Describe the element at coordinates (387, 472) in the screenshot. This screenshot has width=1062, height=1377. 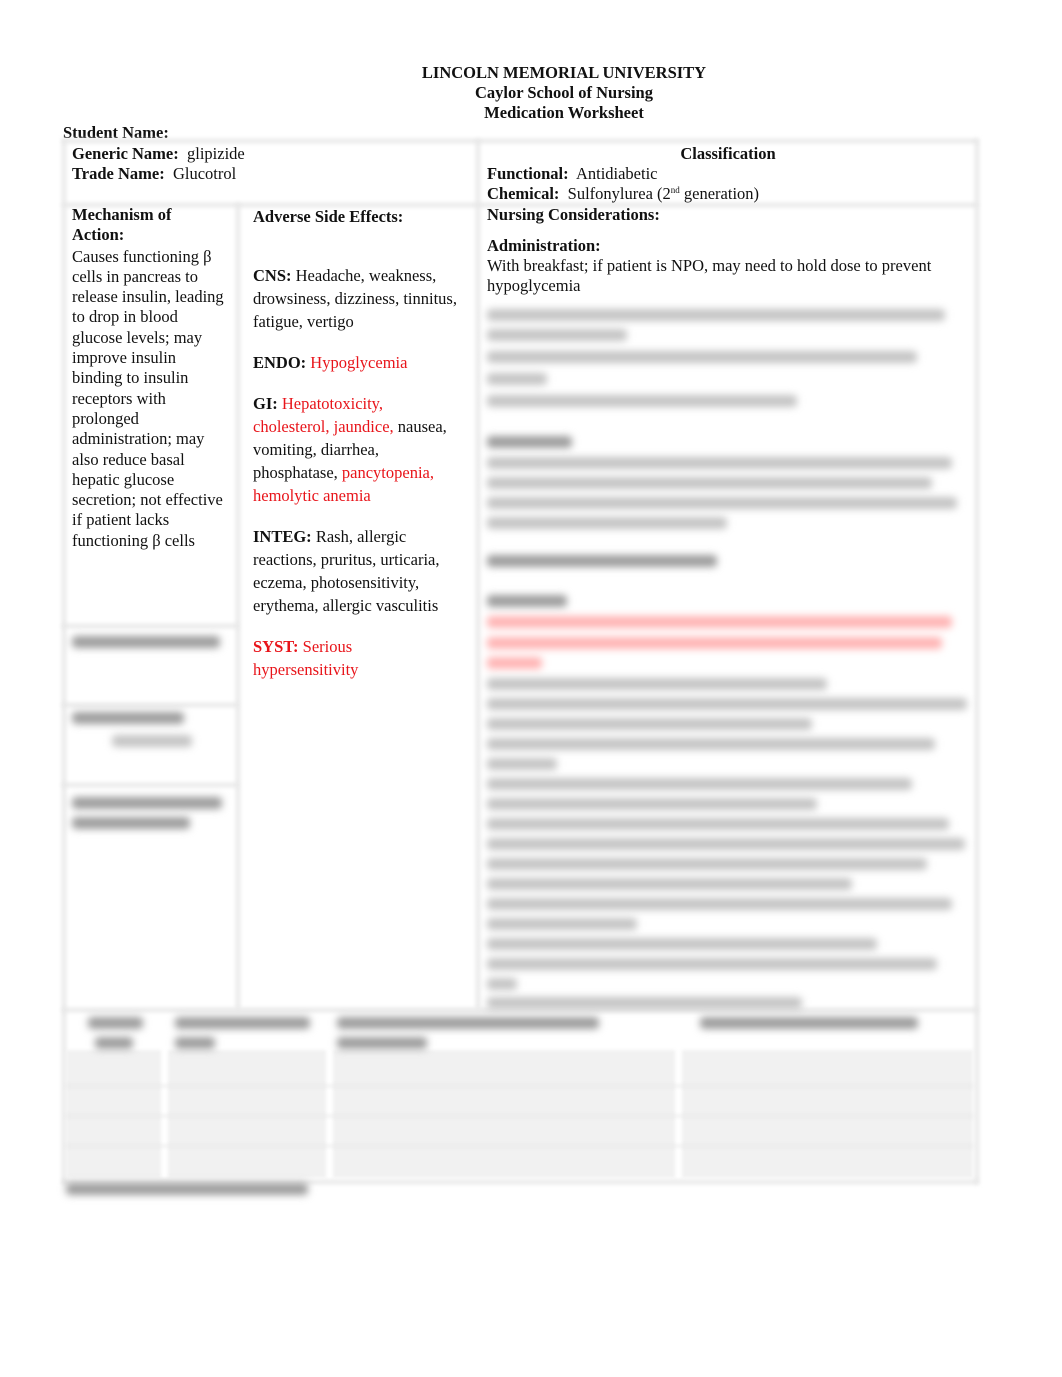
I see `gi-text-alert: pancytopenia,` at that location.